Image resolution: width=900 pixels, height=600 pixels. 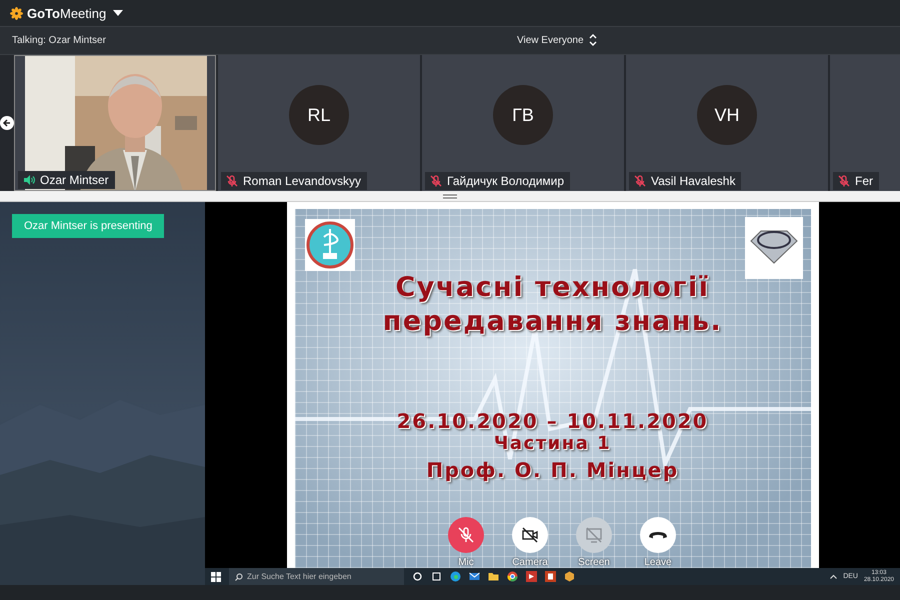 What do you see at coordinates (834, 576) in the screenshot?
I see `chevron-icon` at bounding box center [834, 576].